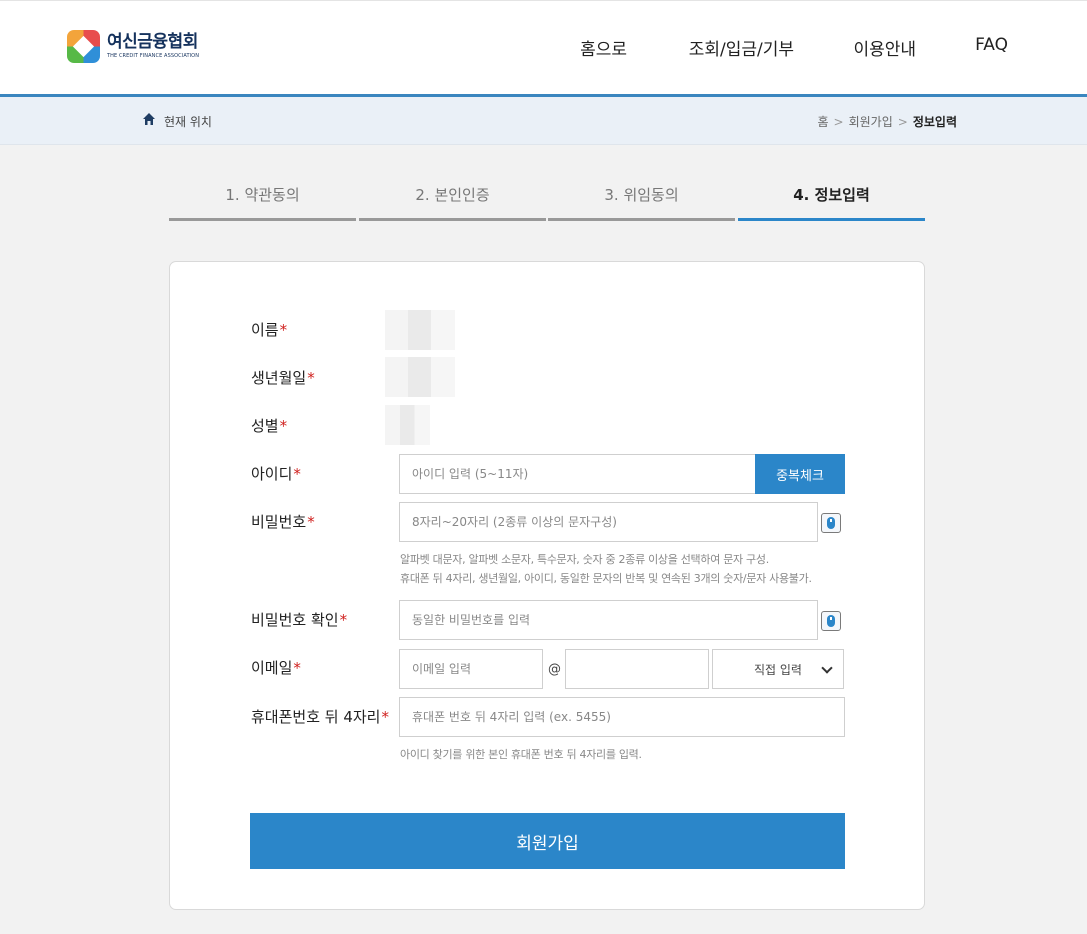 Image resolution: width=1087 pixels, height=934 pixels. I want to click on chevron-down-icon, so click(827, 668).